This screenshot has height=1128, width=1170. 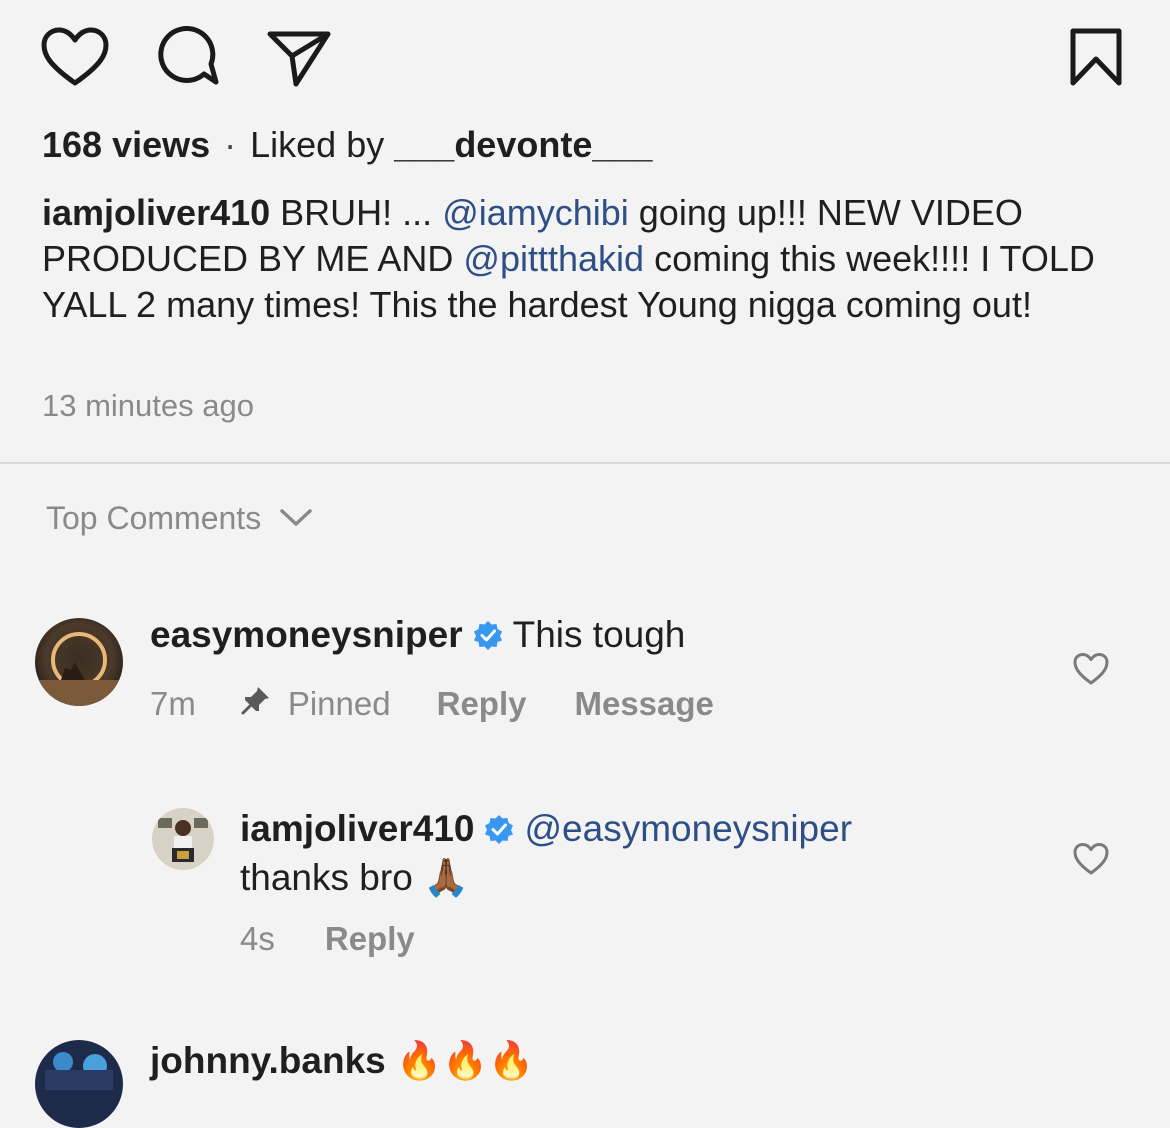 I want to click on comment-time: 7m, so click(x=173, y=703).